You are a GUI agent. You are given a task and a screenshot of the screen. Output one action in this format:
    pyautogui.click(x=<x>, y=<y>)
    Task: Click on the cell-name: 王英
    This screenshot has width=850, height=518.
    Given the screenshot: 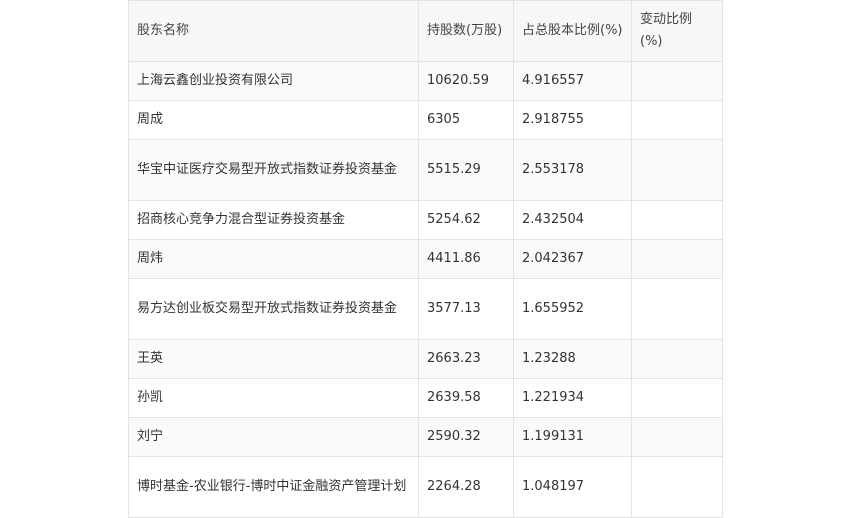 What is the action you would take?
    pyautogui.click(x=273, y=359)
    